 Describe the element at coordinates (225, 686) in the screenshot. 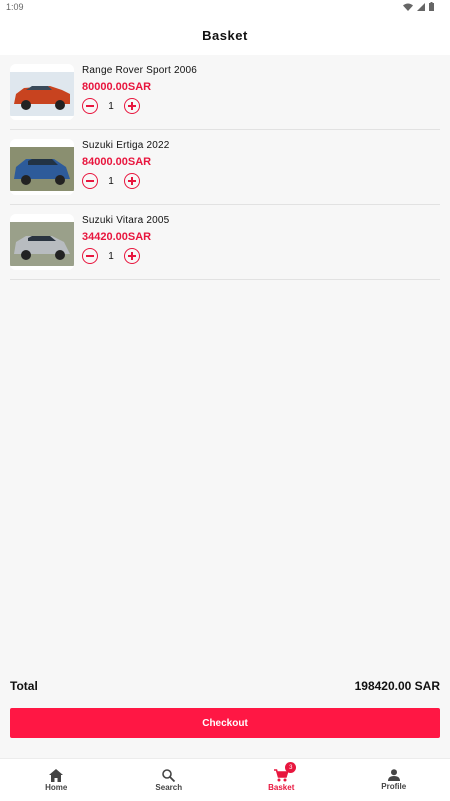

I see `total-row: Total 198420.00 SAR` at that location.